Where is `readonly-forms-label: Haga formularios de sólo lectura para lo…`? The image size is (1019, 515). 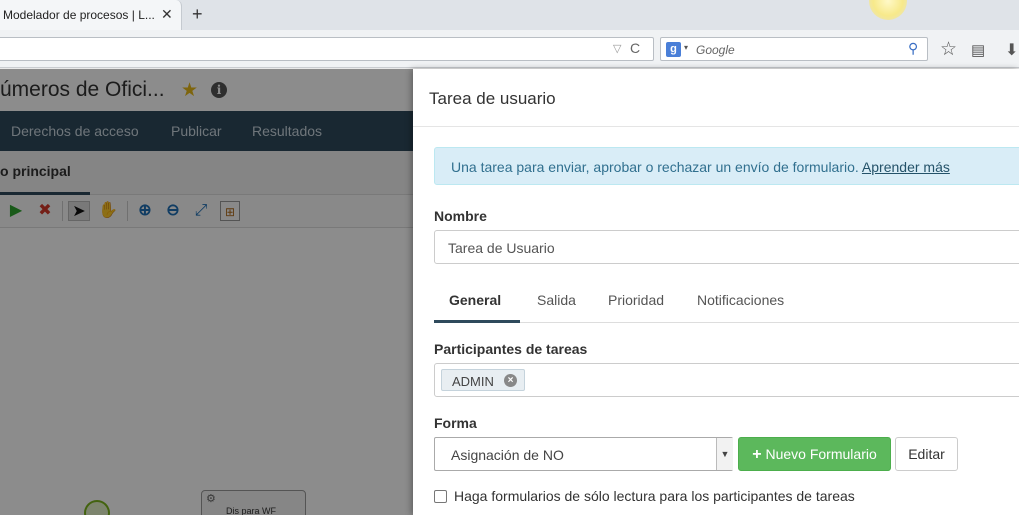 readonly-forms-label: Haga formularios de sólo lectura para lo… is located at coordinates (654, 496).